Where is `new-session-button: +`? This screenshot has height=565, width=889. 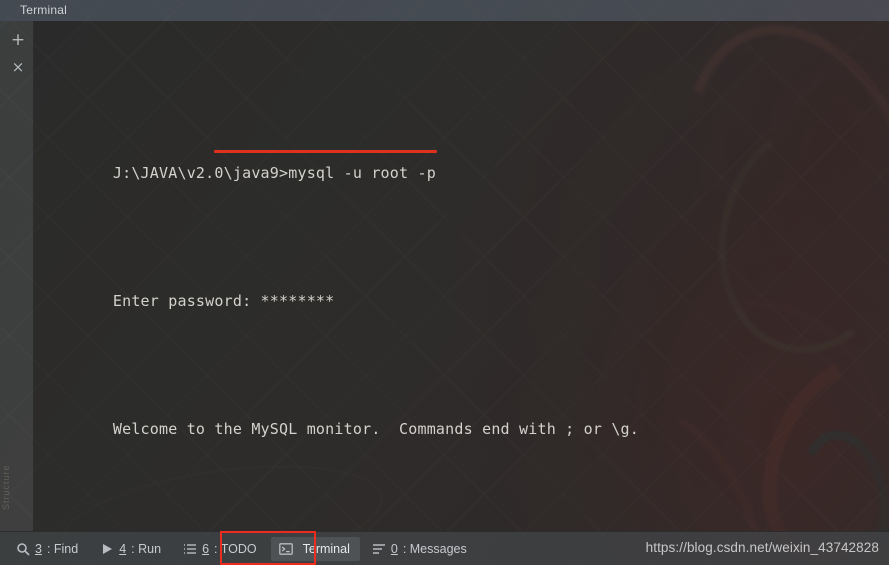 new-session-button: + is located at coordinates (18, 40).